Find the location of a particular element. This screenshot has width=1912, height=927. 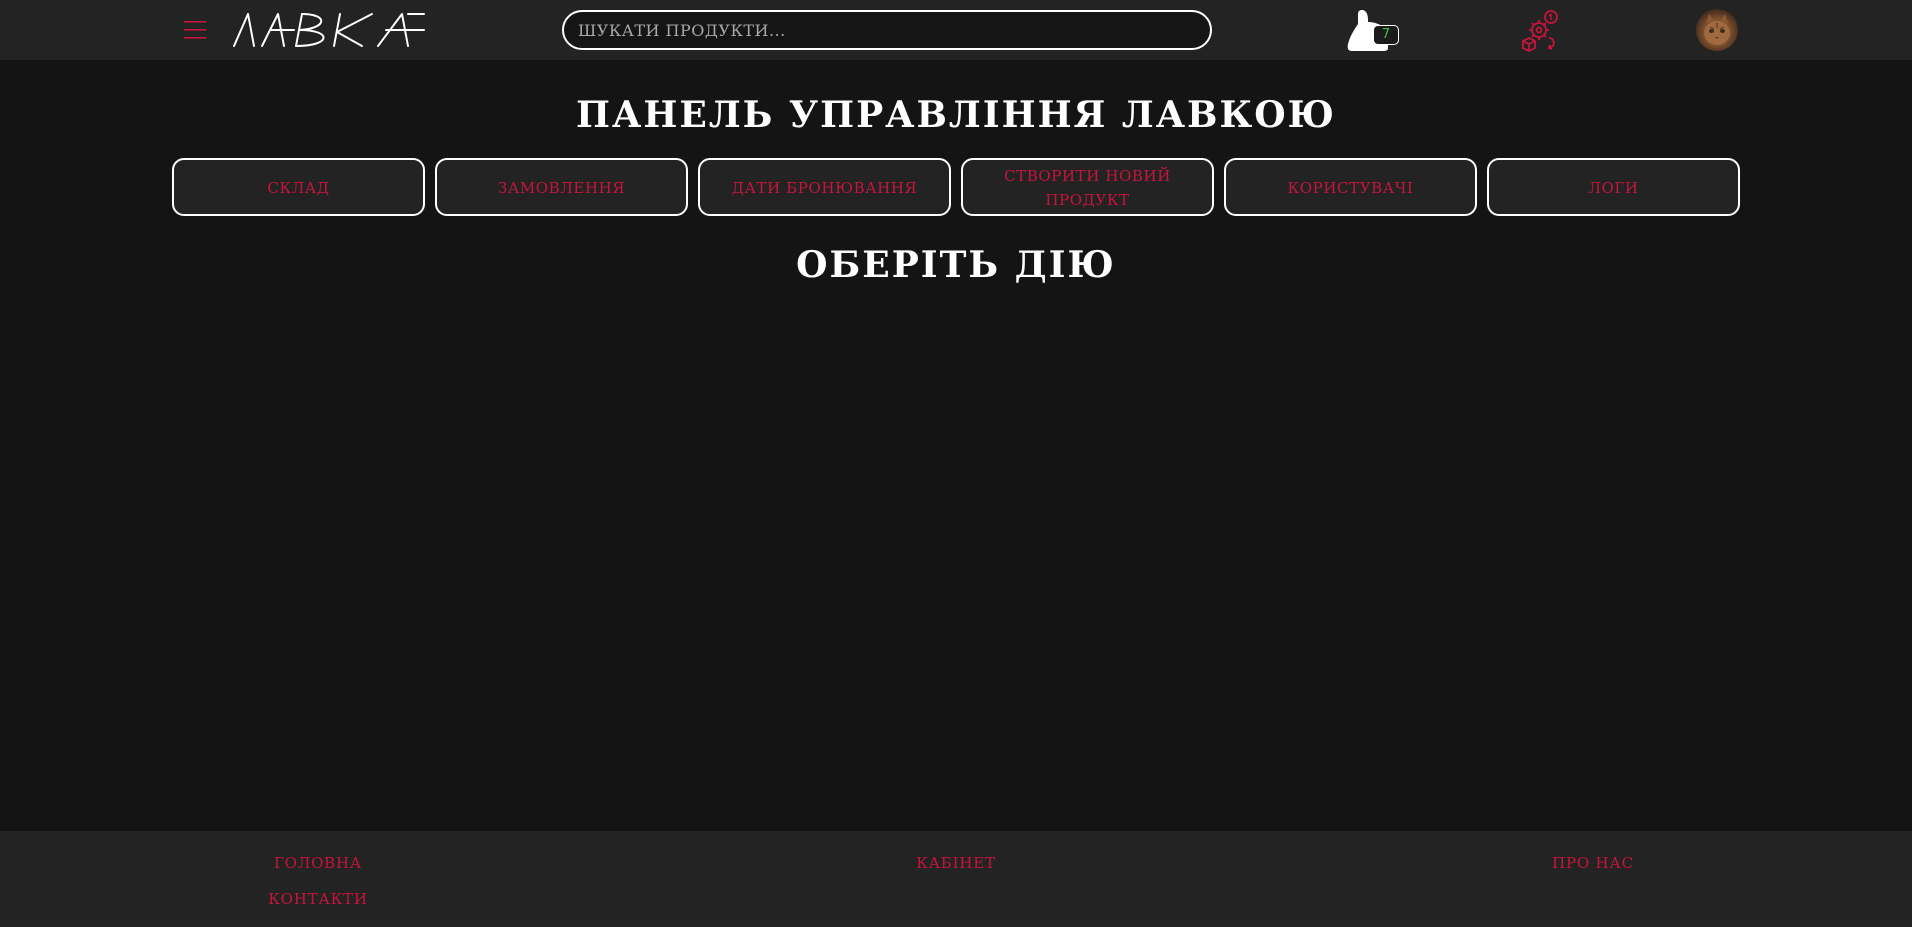

burger-menu-icon is located at coordinates (195, 30).